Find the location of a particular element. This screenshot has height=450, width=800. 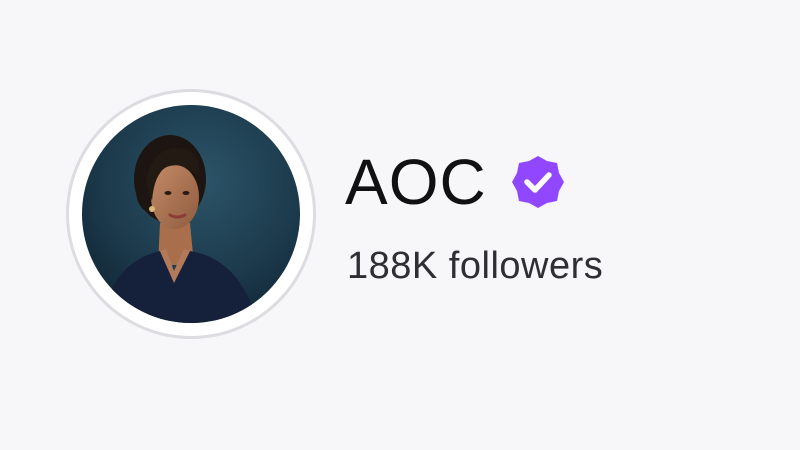

display-name: AOC is located at coordinates (416, 182).